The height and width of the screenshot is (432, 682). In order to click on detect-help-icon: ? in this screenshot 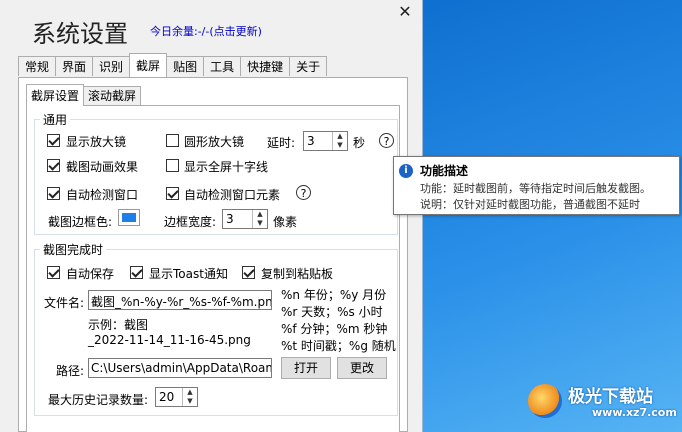, I will do `click(303, 192)`.